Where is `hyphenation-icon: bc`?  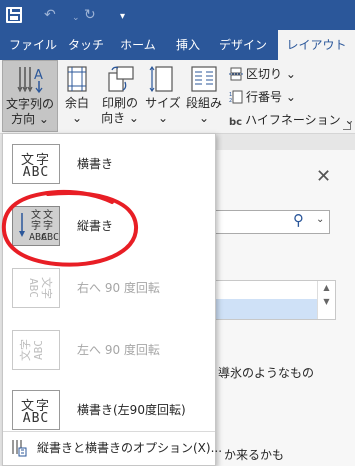 hyphenation-icon: bc is located at coordinates (236, 122).